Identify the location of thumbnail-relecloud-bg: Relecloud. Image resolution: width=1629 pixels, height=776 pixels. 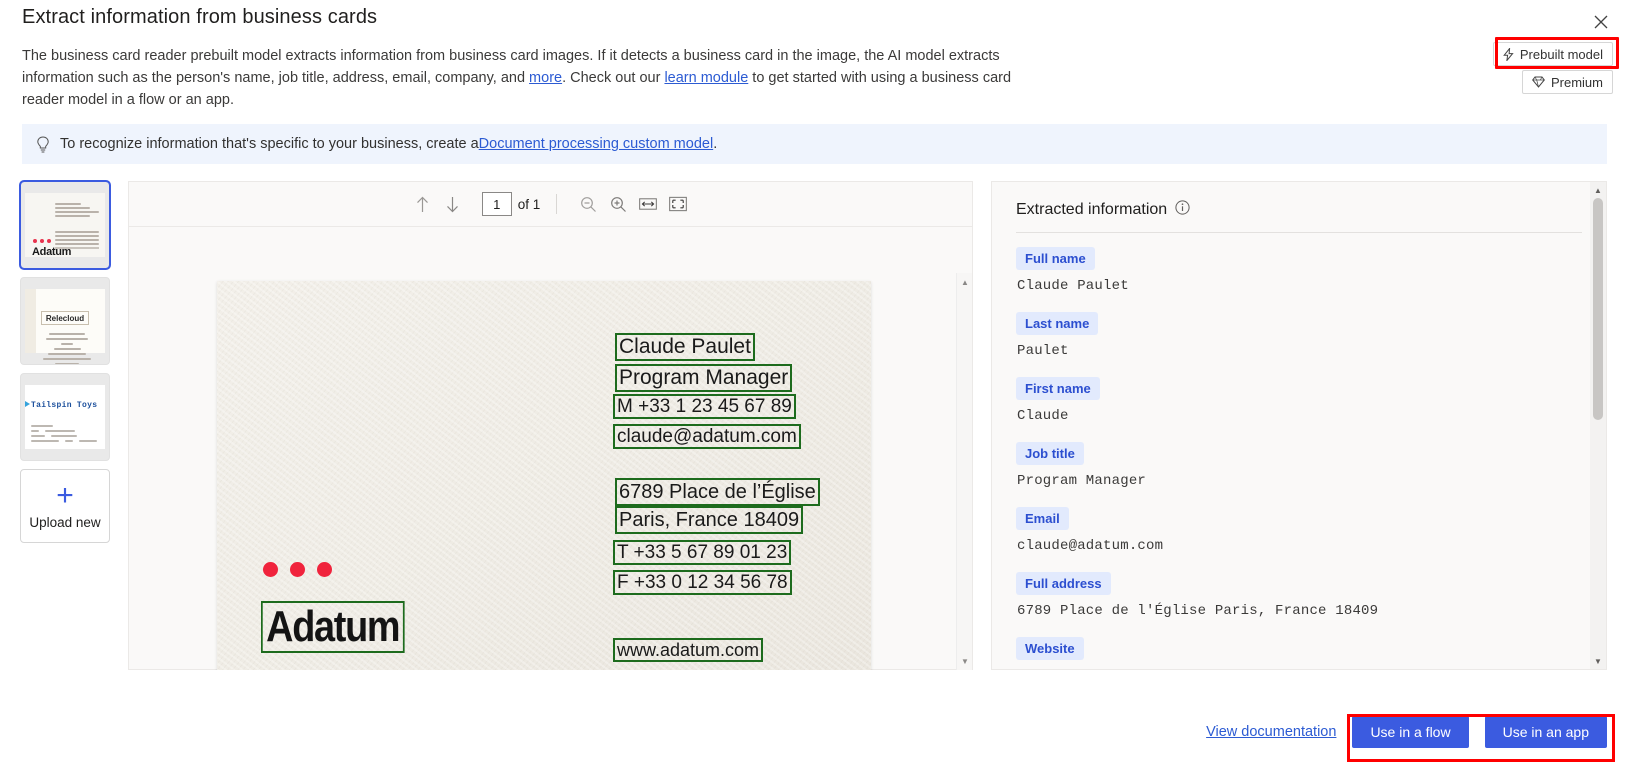
(65, 326).